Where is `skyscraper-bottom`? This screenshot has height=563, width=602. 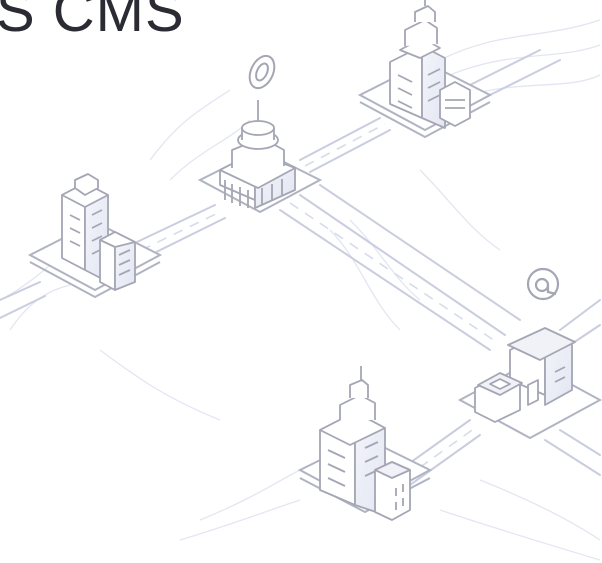
skyscraper-bottom is located at coordinates (365, 443).